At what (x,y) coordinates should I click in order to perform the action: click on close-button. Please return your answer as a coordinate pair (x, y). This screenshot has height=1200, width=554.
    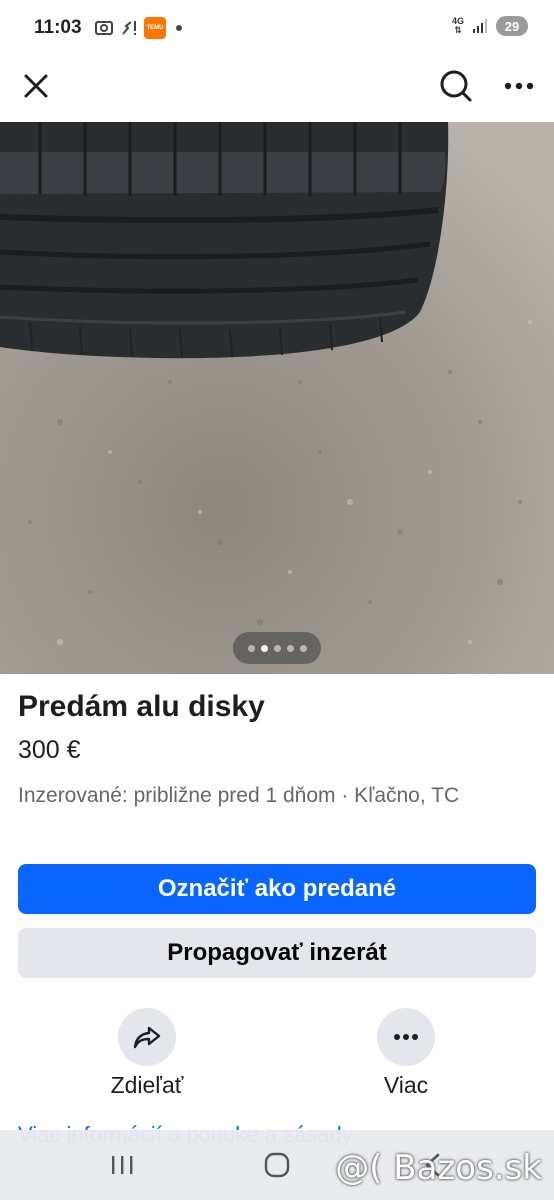
    Looking at the image, I should click on (36, 86).